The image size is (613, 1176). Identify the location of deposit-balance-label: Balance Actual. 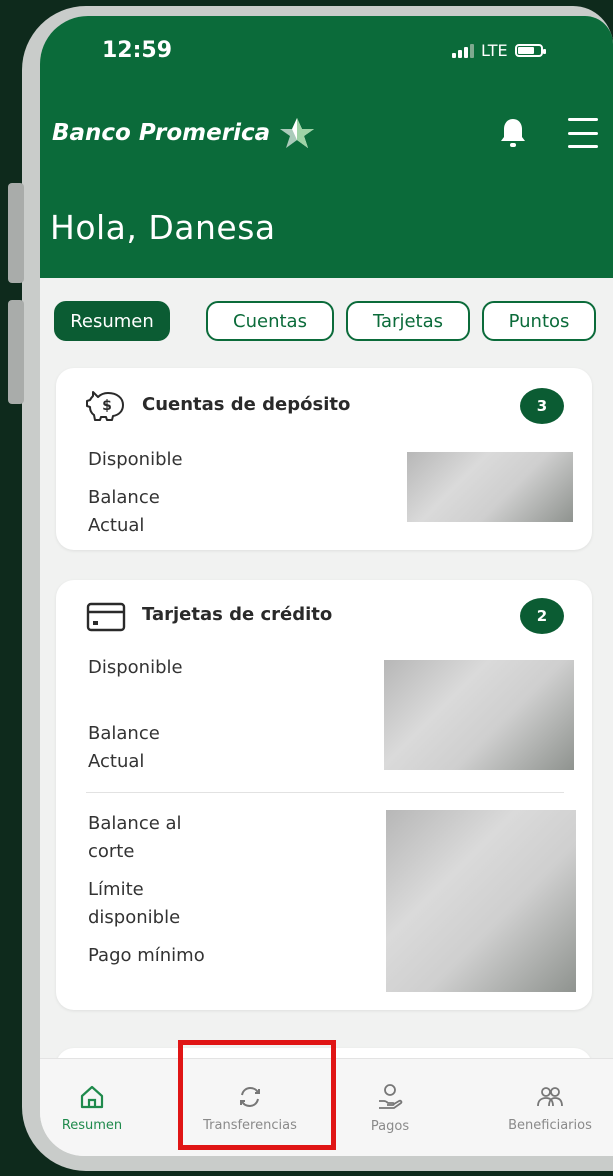
(124, 511).